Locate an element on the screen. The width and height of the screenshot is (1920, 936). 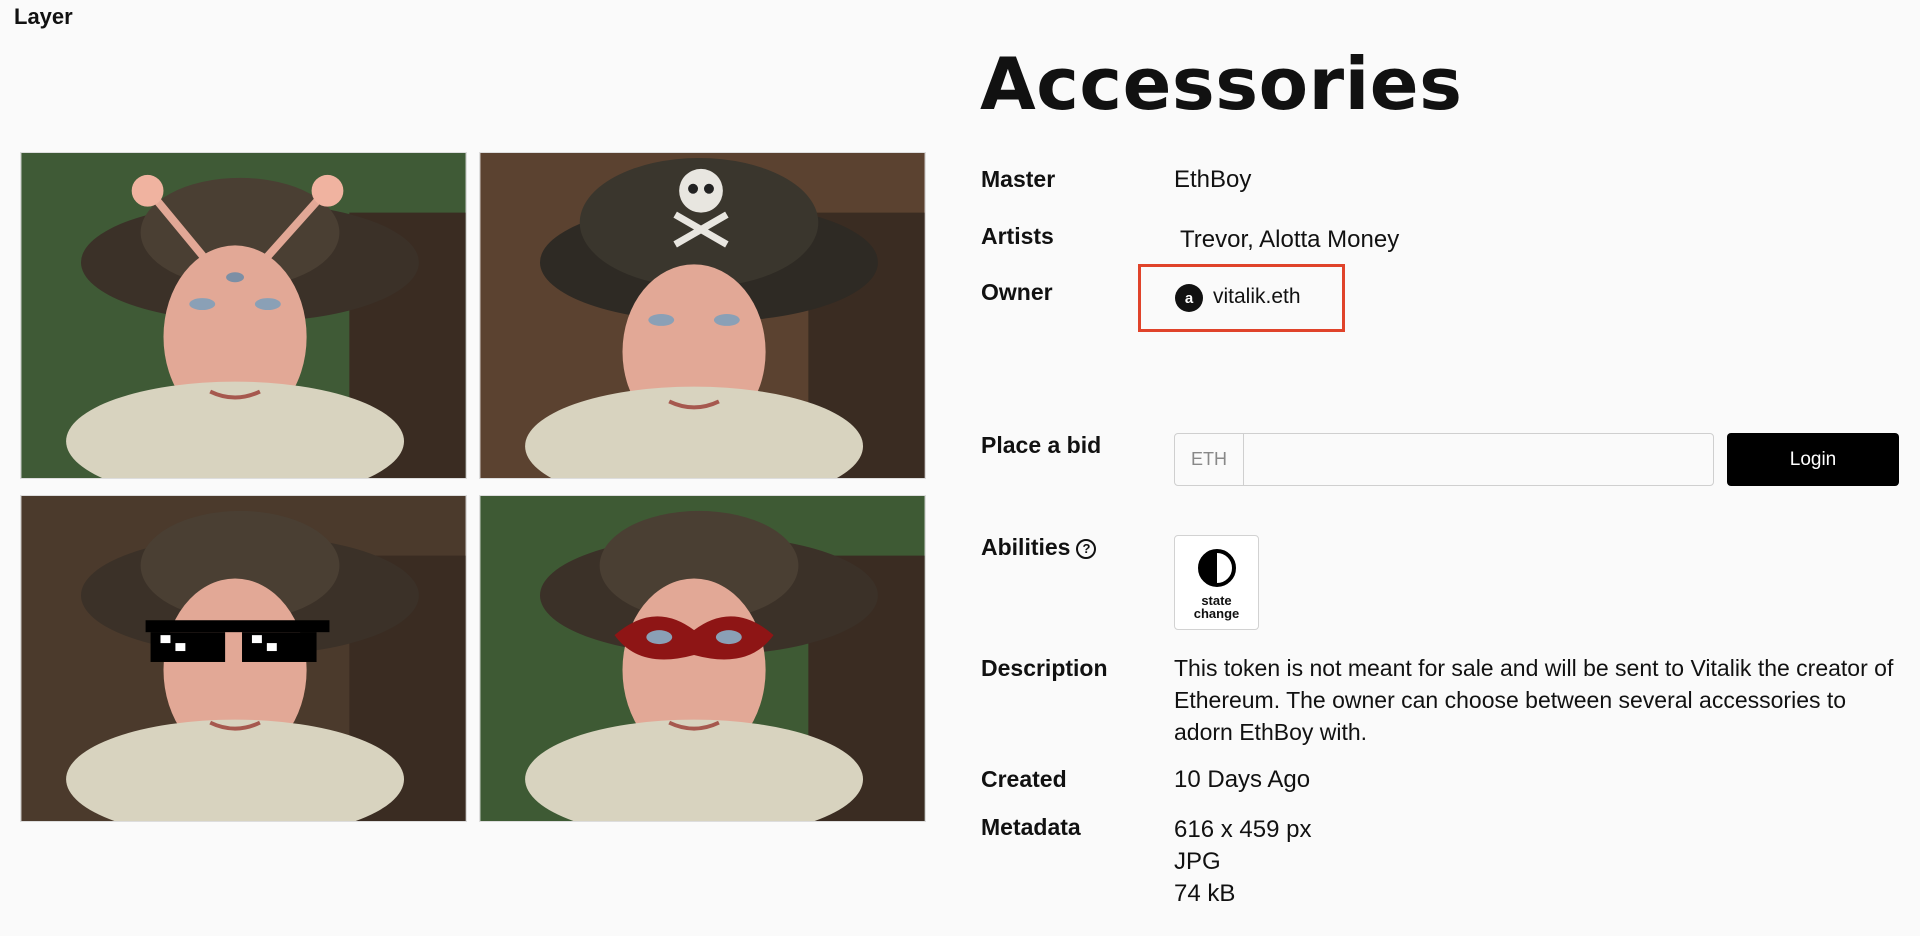
help-icon: ? is located at coordinates (1086, 548).